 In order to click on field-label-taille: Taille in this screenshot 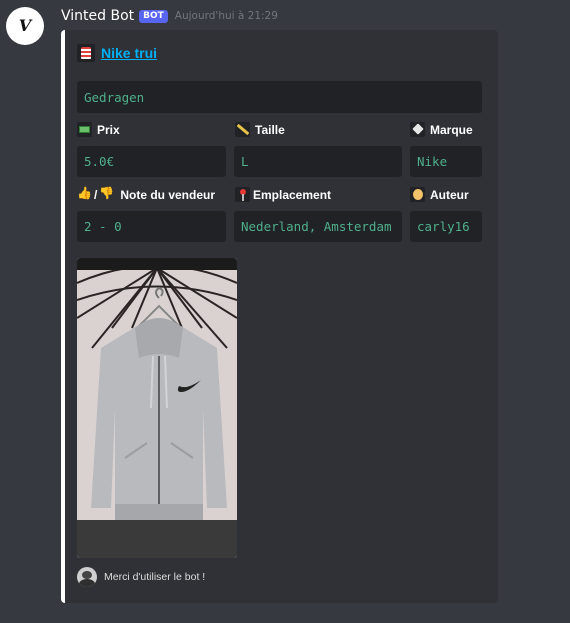, I will do `click(270, 129)`.